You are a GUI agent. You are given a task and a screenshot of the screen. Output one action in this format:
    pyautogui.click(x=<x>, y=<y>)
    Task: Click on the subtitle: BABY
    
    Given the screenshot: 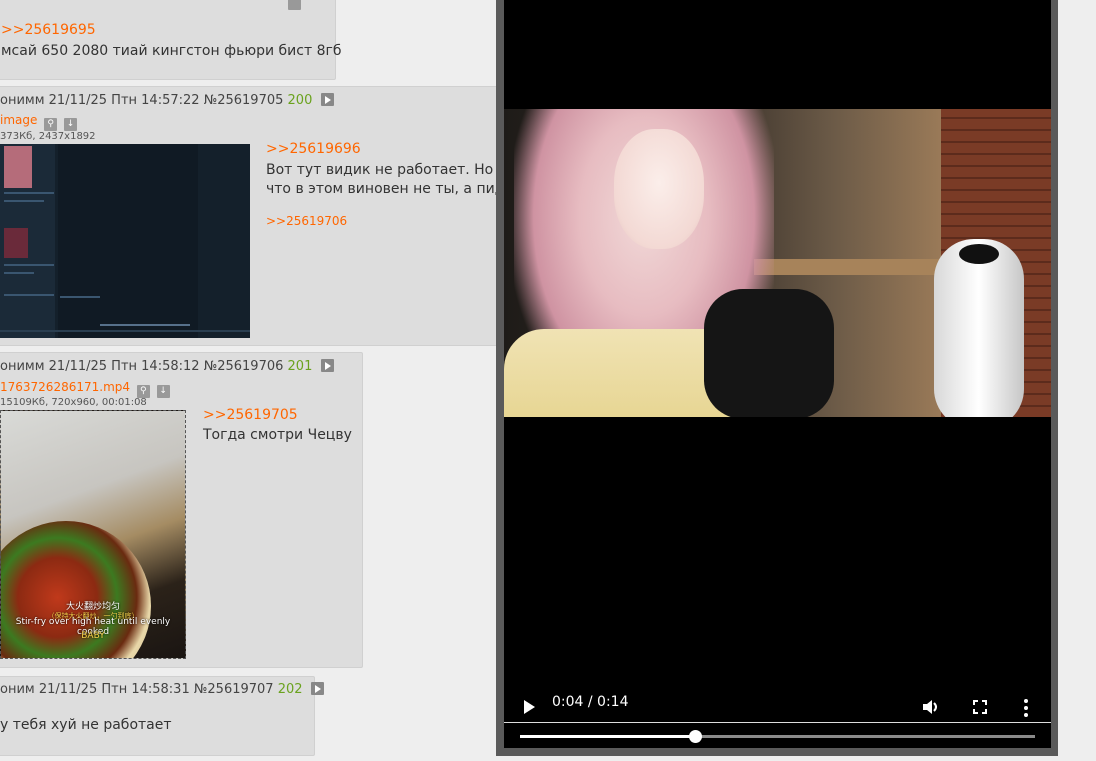 What is the action you would take?
    pyautogui.click(x=93, y=636)
    